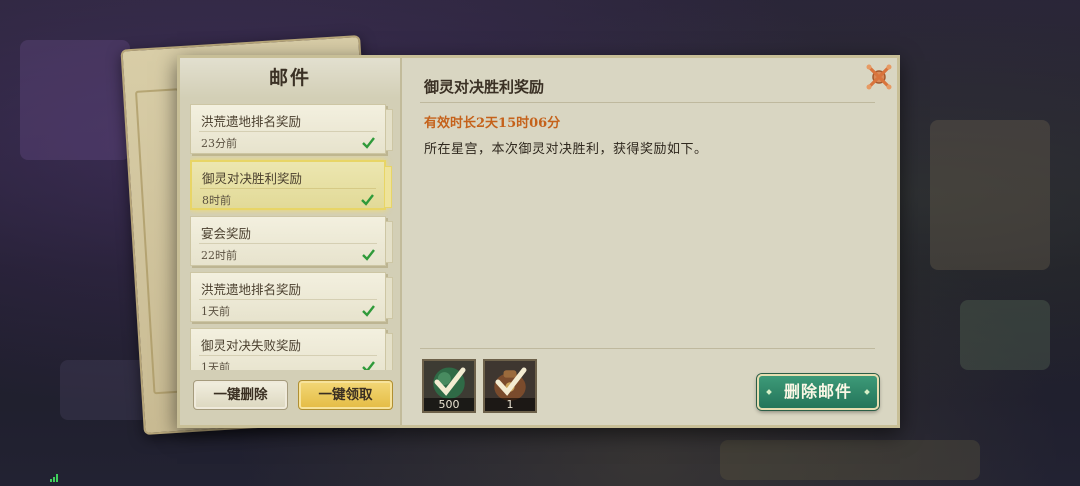  I want to click on mail-item: 宴会奖励 22时前, so click(291, 241).